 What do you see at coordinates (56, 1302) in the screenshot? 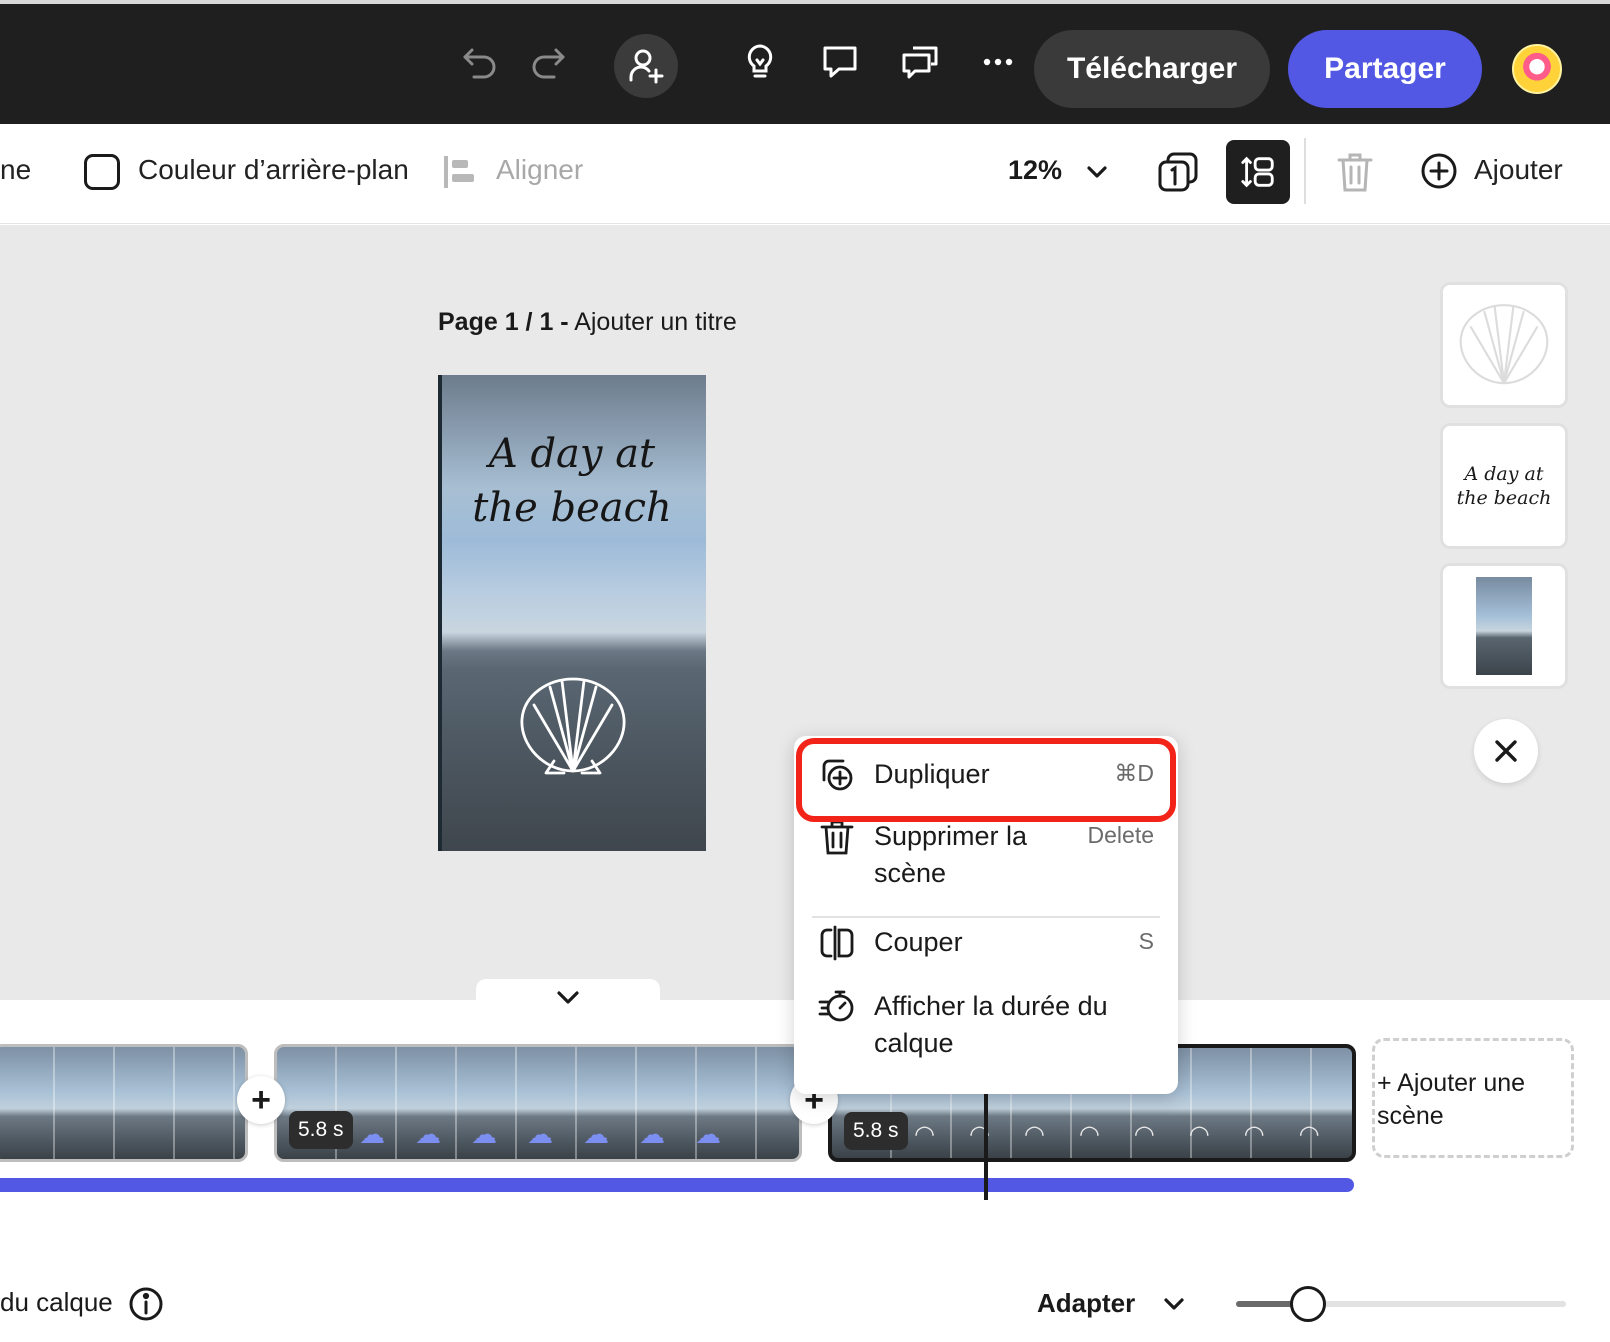
I see `layer-duration-label: du calque` at bounding box center [56, 1302].